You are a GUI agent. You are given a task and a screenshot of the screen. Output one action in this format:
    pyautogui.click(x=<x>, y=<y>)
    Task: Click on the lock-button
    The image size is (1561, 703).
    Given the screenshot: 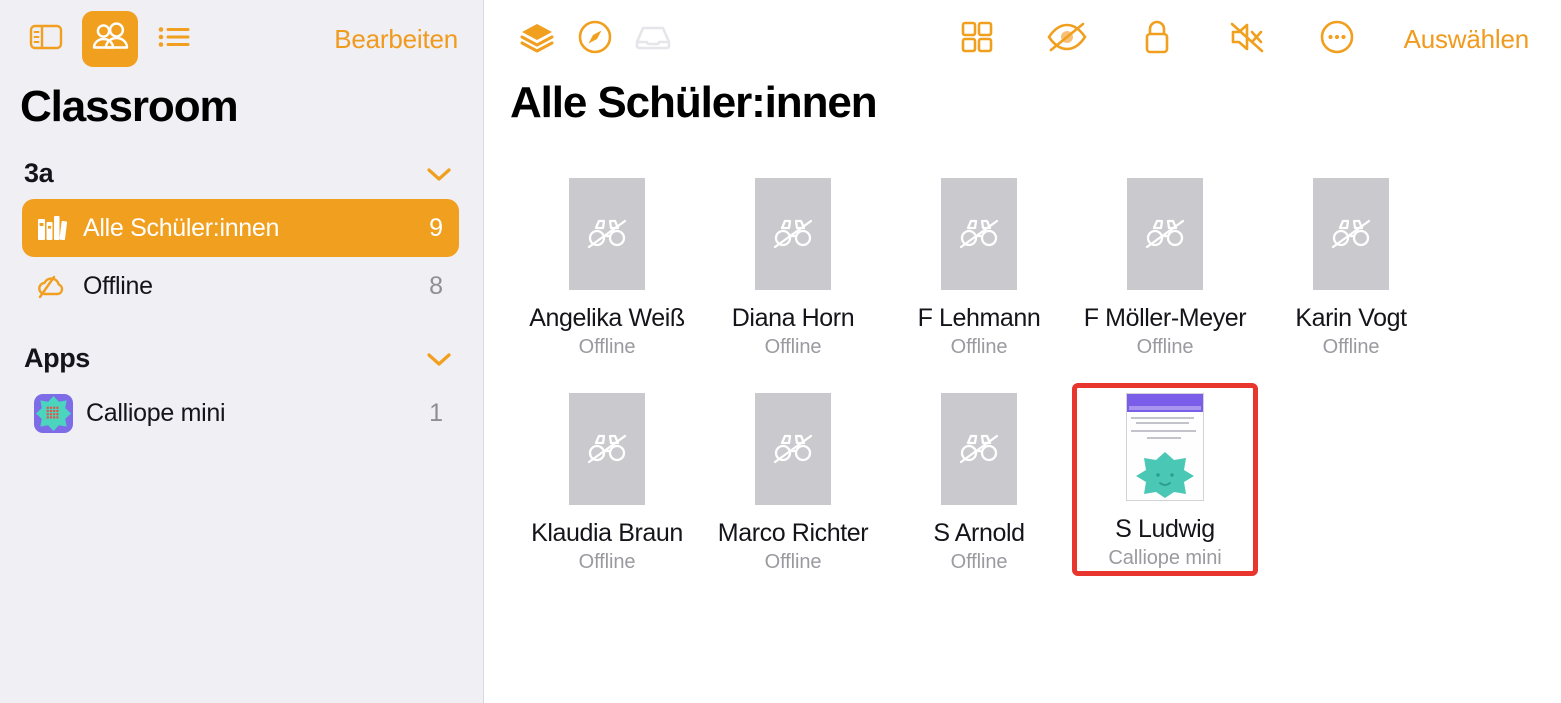 What is the action you would take?
    pyautogui.click(x=1157, y=39)
    